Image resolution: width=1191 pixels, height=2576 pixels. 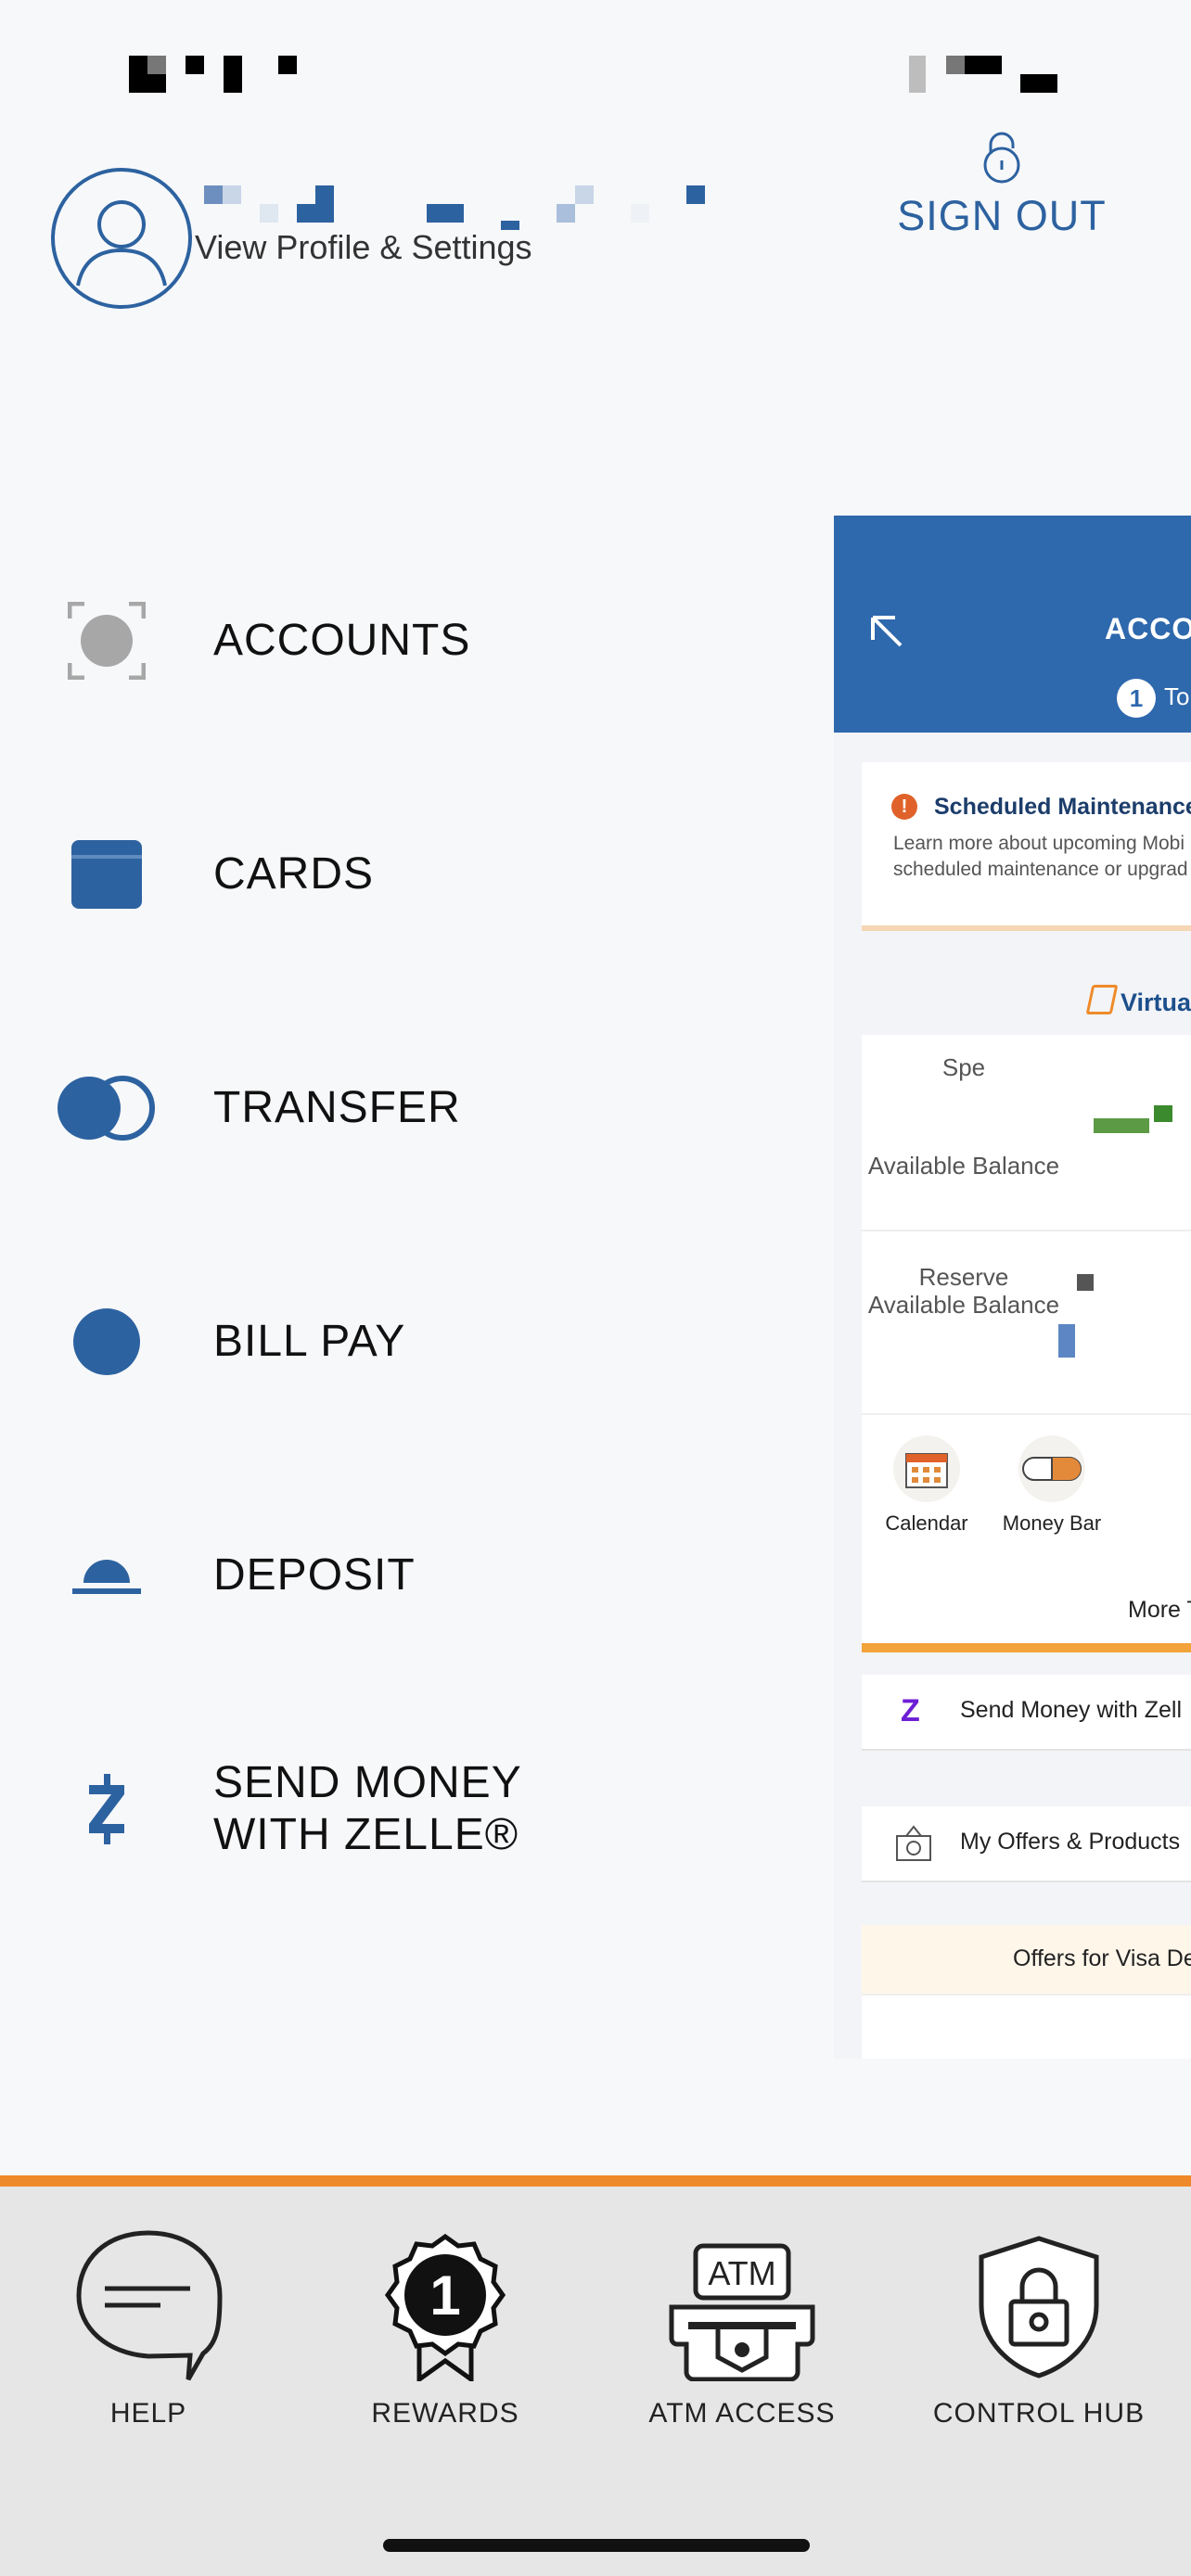 What do you see at coordinates (904, 807) in the screenshot?
I see `alert-icon: !` at bounding box center [904, 807].